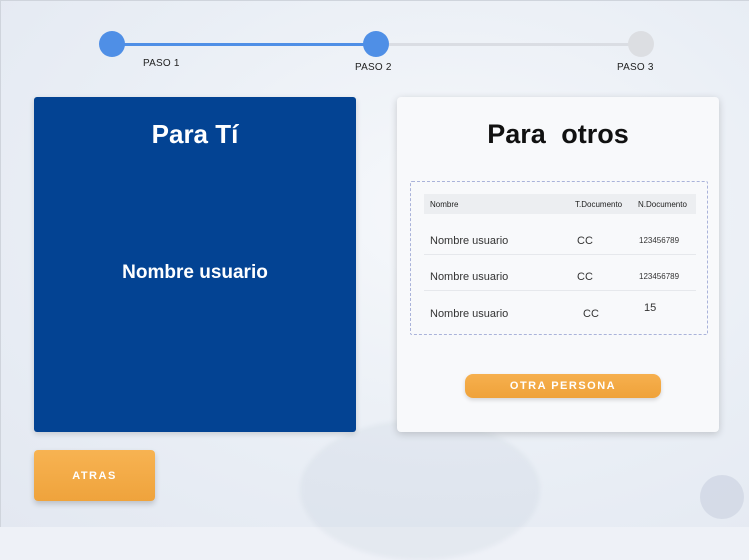 The width and height of the screenshot is (749, 560). What do you see at coordinates (420, 490) in the screenshot?
I see `background-decoration` at bounding box center [420, 490].